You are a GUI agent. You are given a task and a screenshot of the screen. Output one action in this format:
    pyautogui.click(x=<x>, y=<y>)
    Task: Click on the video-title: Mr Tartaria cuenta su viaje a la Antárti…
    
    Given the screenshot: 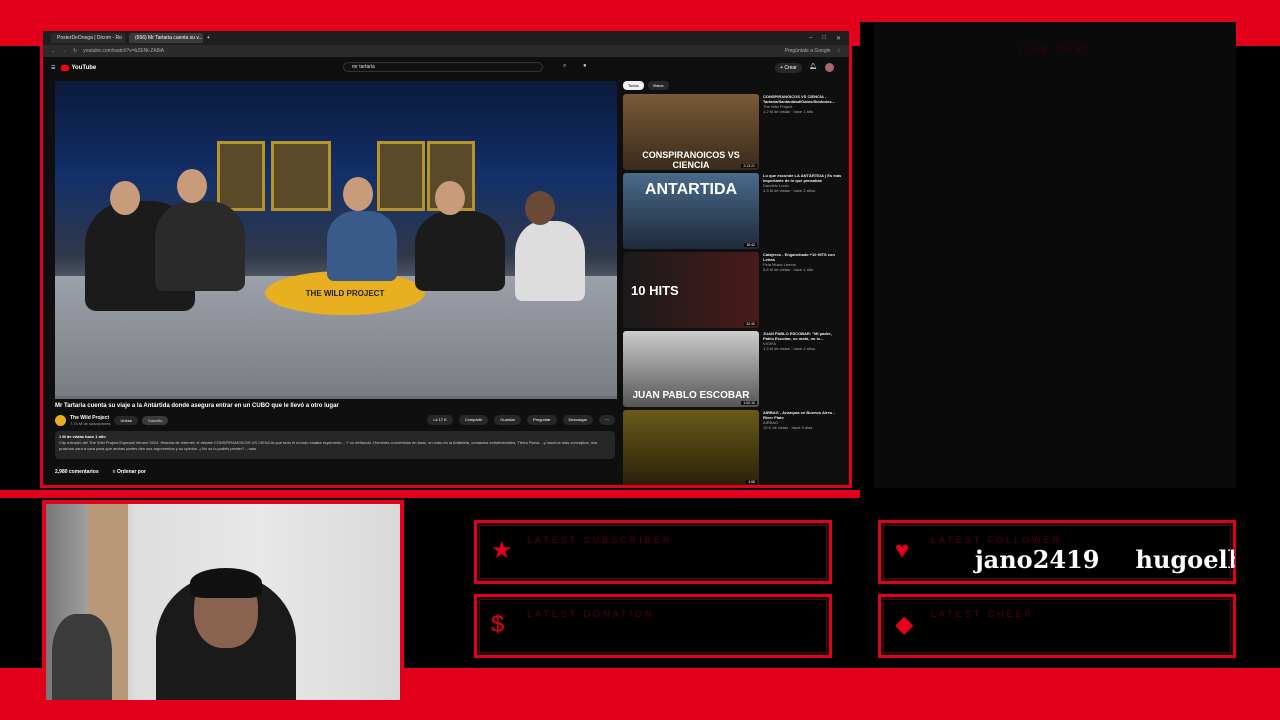 What is the action you would take?
    pyautogui.click(x=197, y=406)
    